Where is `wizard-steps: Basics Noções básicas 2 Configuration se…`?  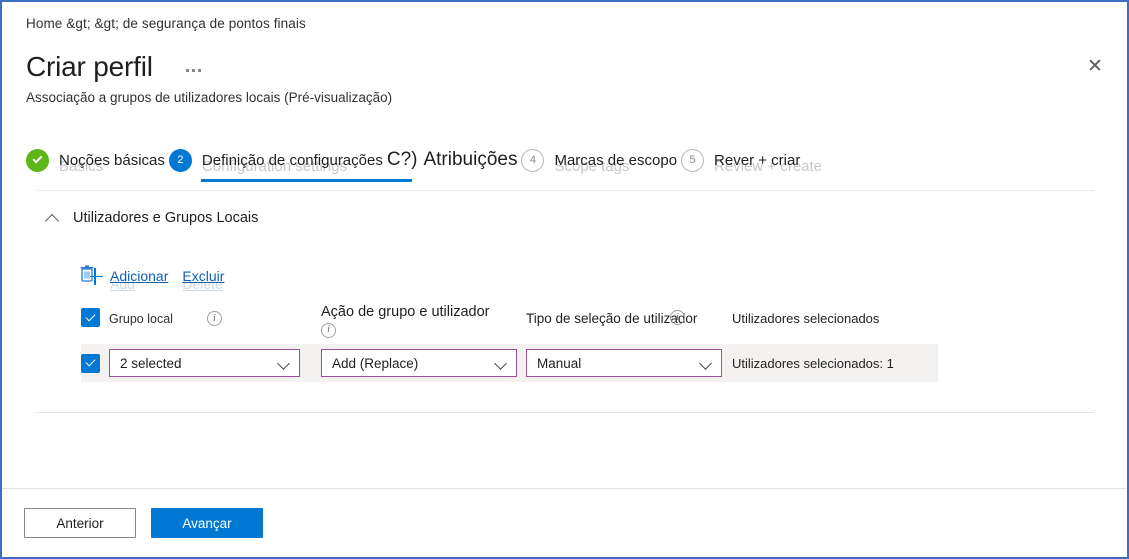
wizard-steps: Basics Noções básicas 2 Configuration se… is located at coordinates (566, 162).